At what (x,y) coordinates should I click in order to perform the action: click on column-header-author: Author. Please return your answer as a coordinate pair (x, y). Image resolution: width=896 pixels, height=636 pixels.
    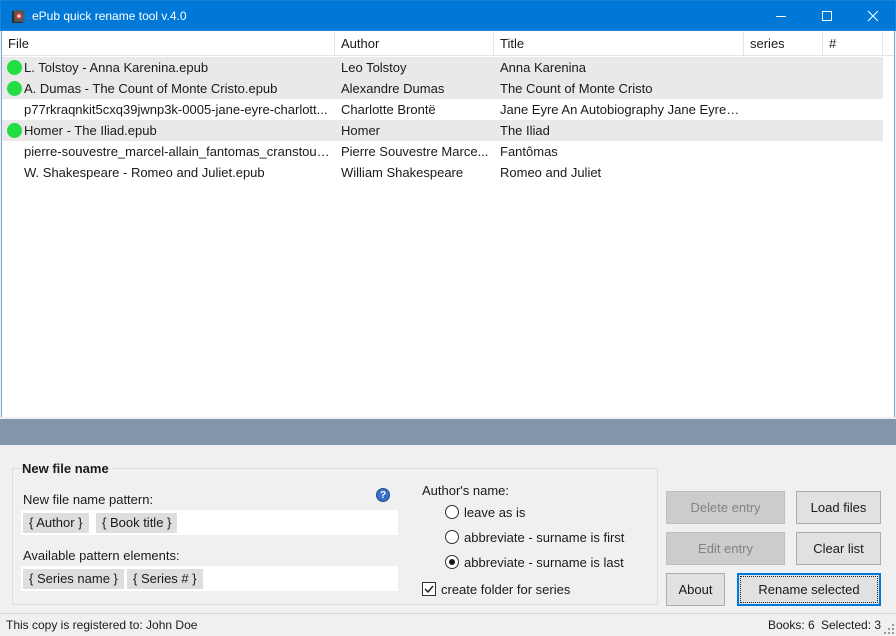
    Looking at the image, I should click on (414, 43).